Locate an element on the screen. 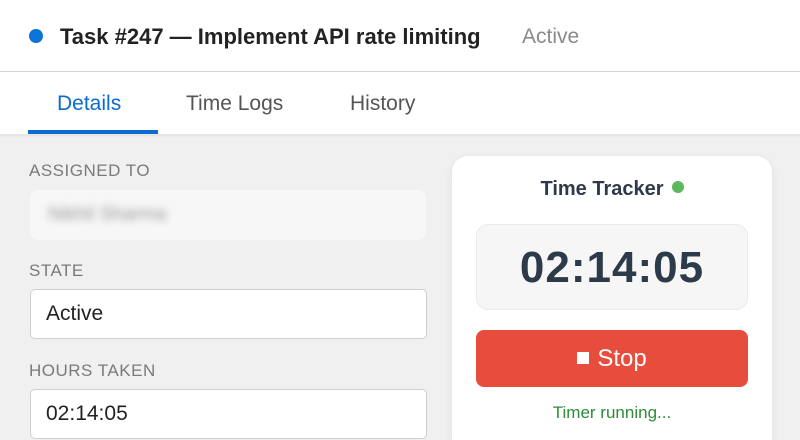  stop-button: Stop is located at coordinates (612, 358).